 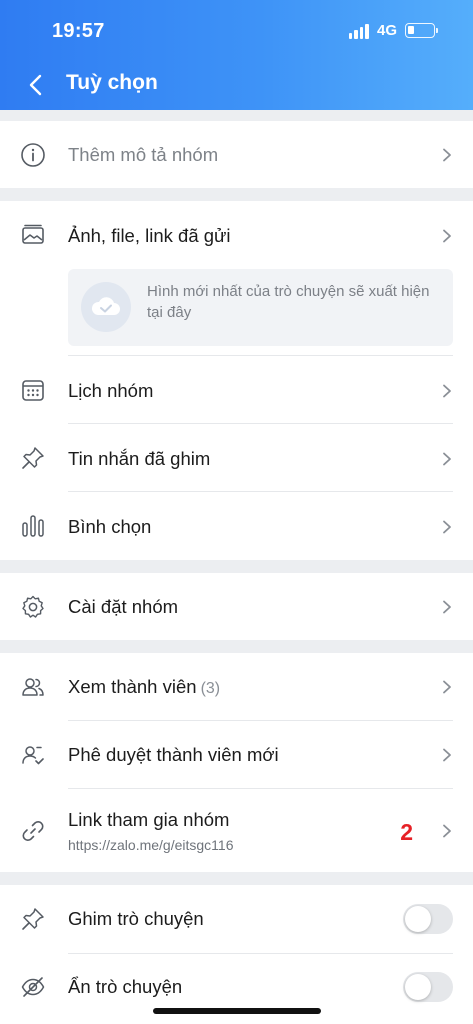 I want to click on group-settings-label: Cài đặt nhóm, so click(x=123, y=606).